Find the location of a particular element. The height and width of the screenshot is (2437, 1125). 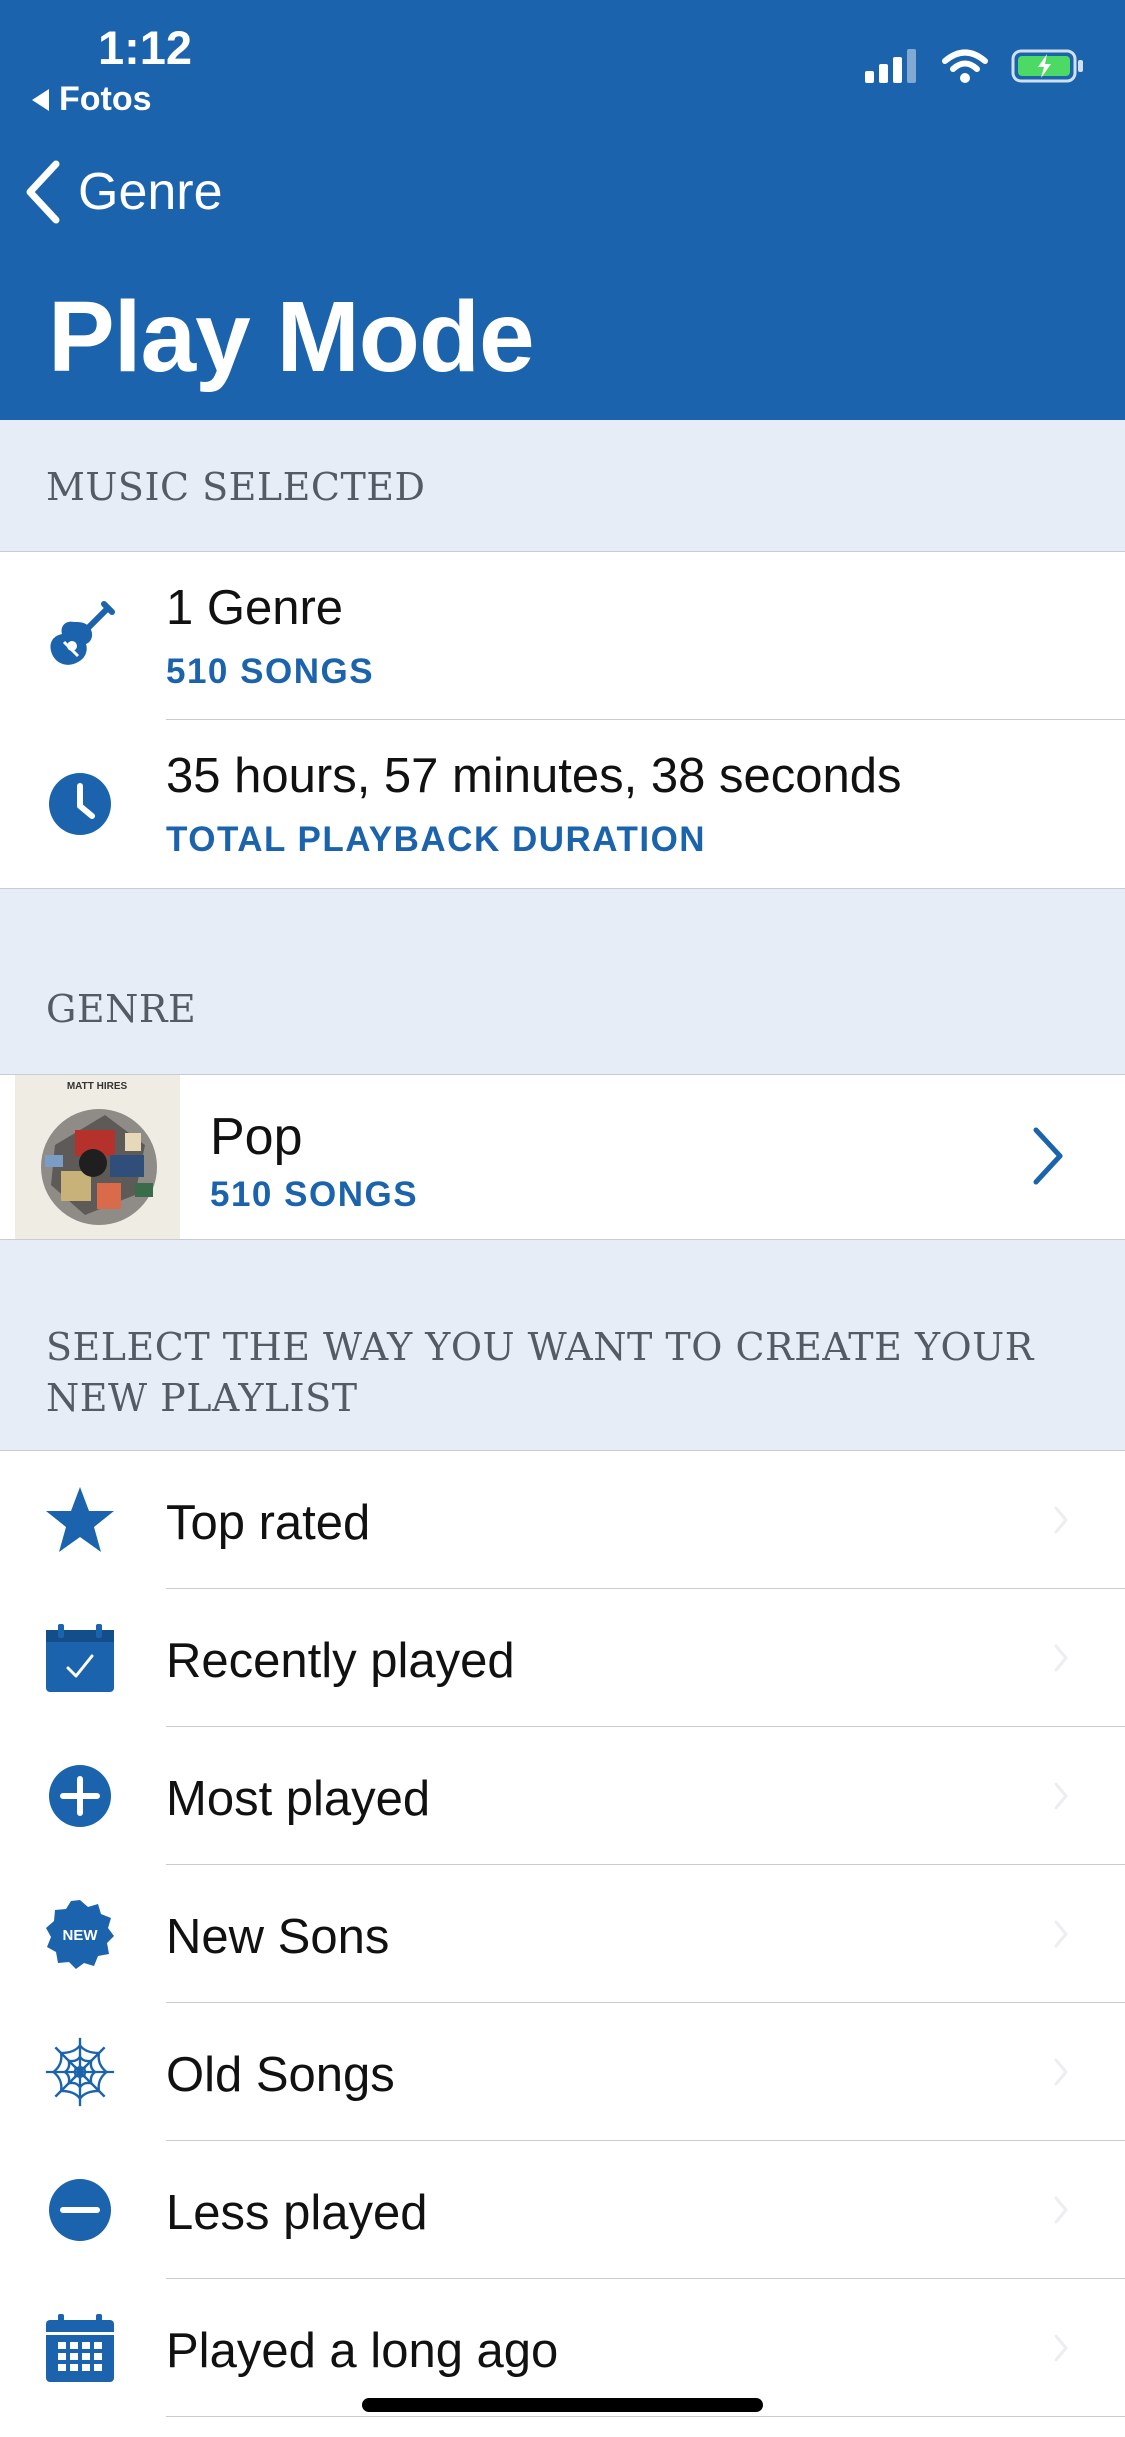

playlist-header-line2: NEW PLAYLIST is located at coordinates (202, 1398).